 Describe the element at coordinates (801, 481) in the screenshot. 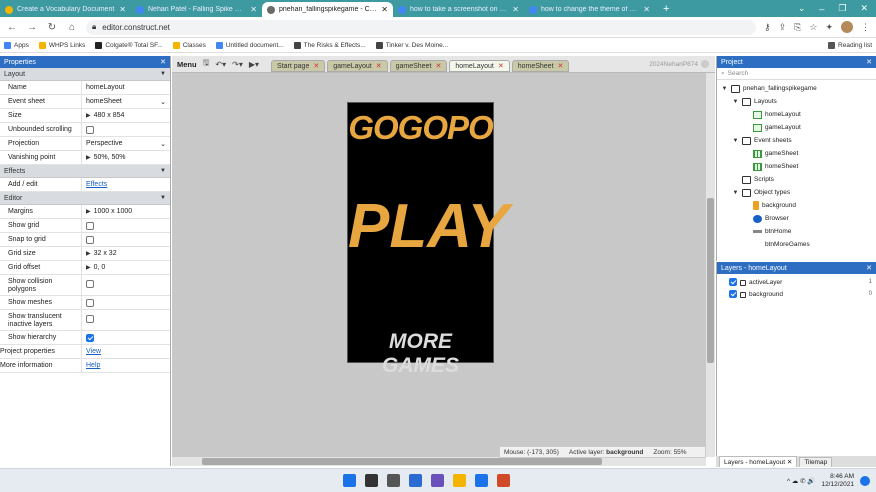

I see `tray-icons: ^ ☁ ✆ 🔊` at that location.